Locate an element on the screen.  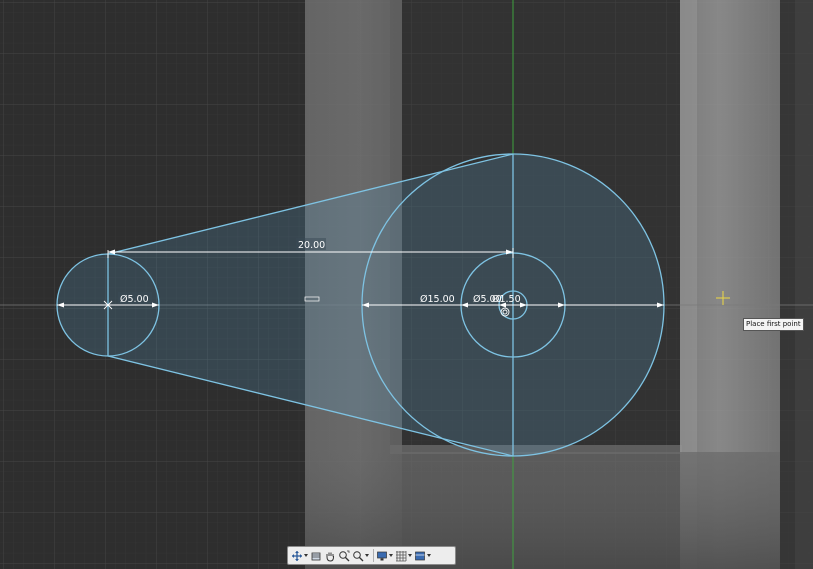
viewports-button is located at coordinates (422, 555).